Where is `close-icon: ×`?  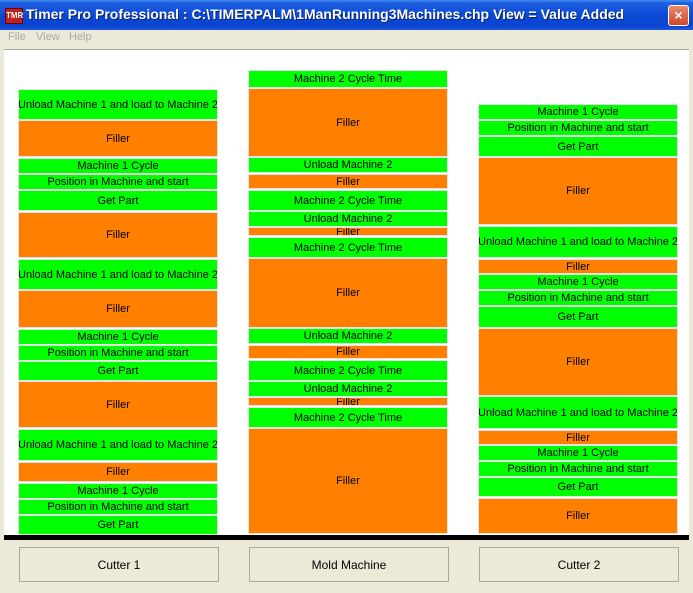 close-icon: × is located at coordinates (678, 15).